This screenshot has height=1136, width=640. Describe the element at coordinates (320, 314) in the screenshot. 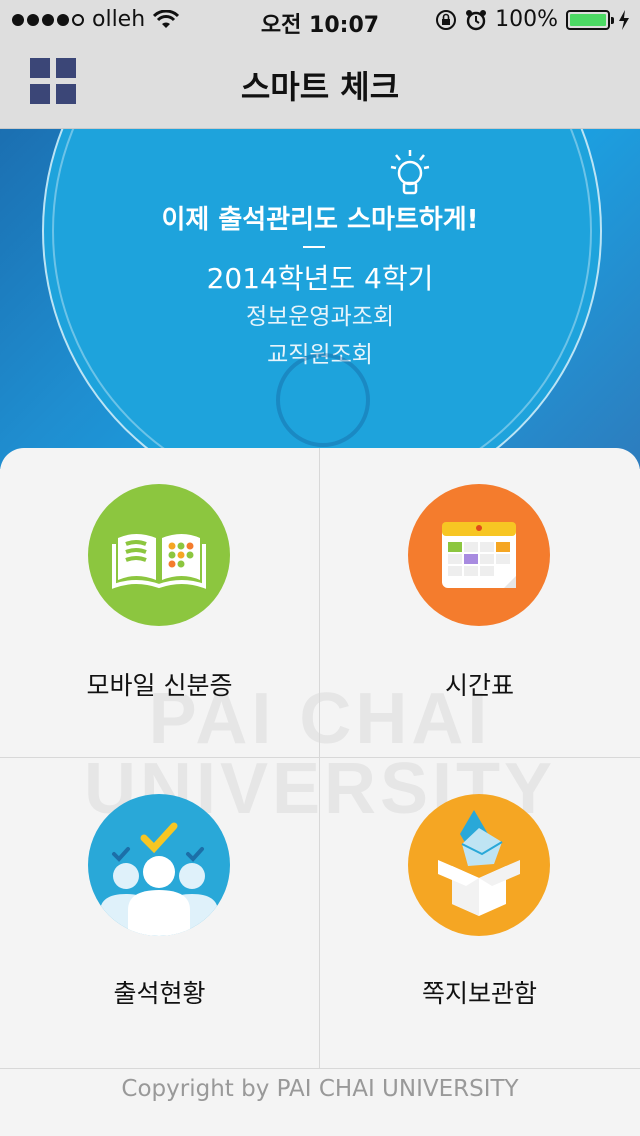

I see `operation-lookup-link: 정보운영과조회` at that location.